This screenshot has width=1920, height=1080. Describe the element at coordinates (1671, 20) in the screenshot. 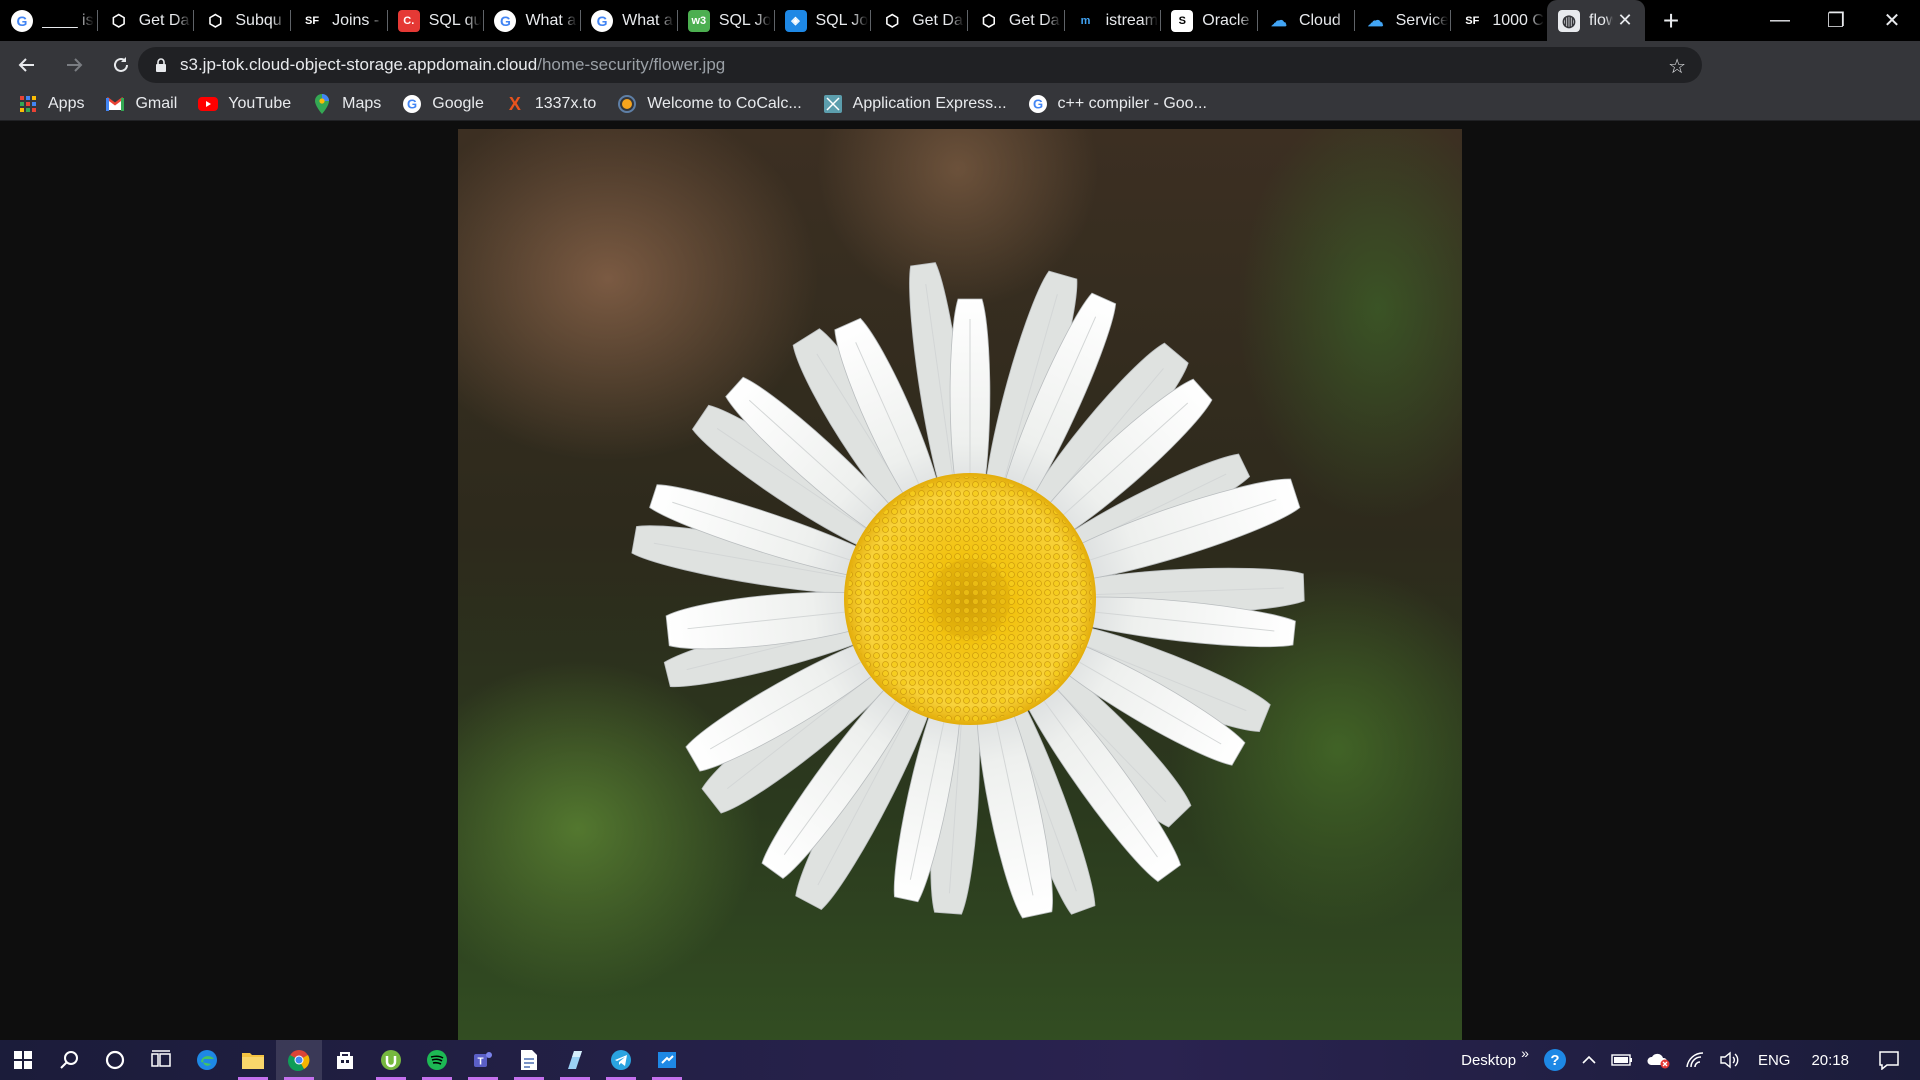

I see `new-tab-button: +` at that location.